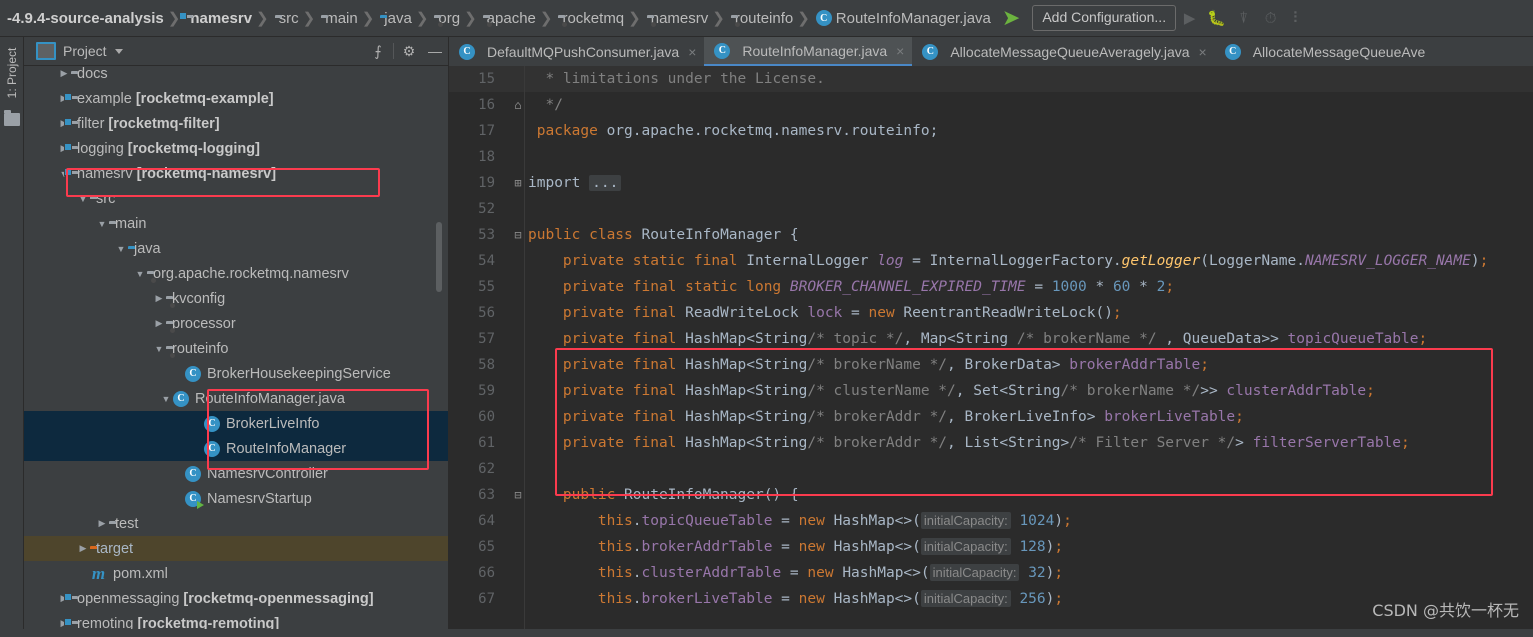 Image resolution: width=1533 pixels, height=637 pixels. What do you see at coordinates (197, 448) in the screenshot?
I see `tree-no-arrow` at bounding box center [197, 448].